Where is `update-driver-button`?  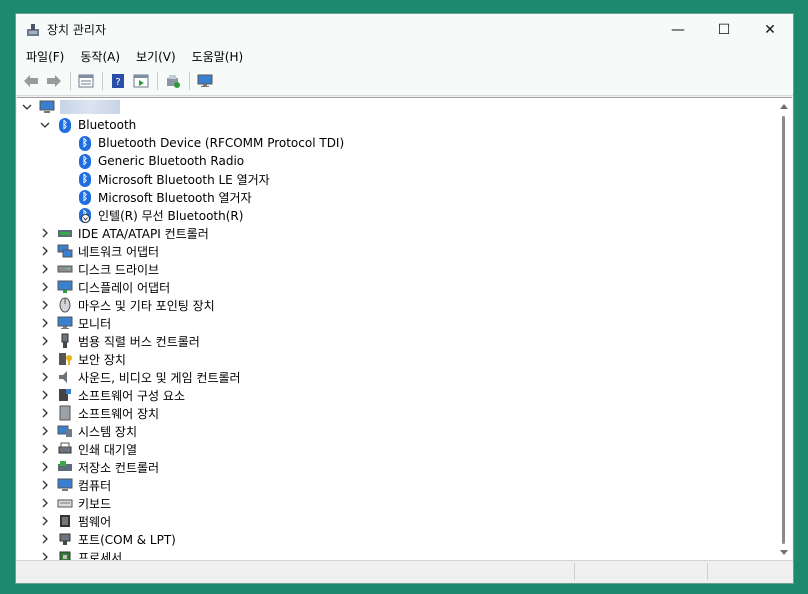 update-driver-button is located at coordinates (173, 81).